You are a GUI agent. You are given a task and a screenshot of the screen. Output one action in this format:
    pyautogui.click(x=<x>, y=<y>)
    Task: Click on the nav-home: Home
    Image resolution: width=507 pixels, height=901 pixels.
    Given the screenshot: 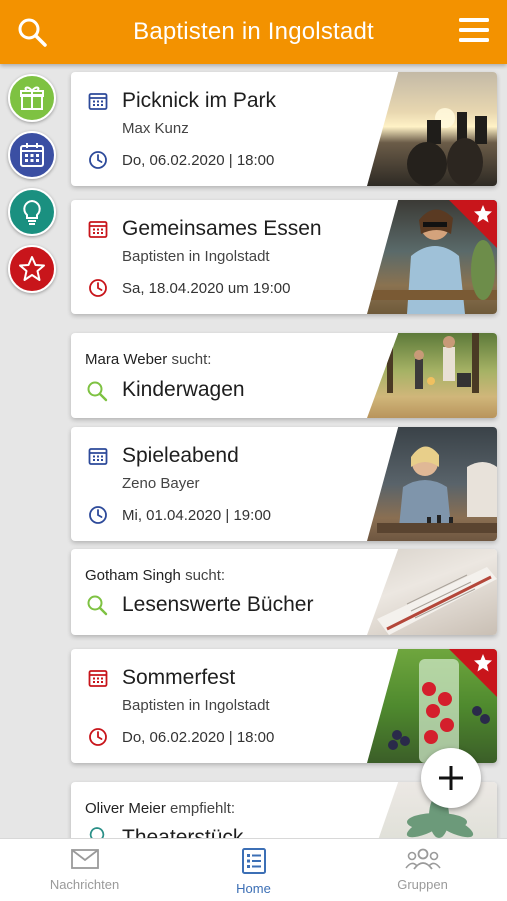 What is the action you would take?
    pyautogui.click(x=253, y=870)
    